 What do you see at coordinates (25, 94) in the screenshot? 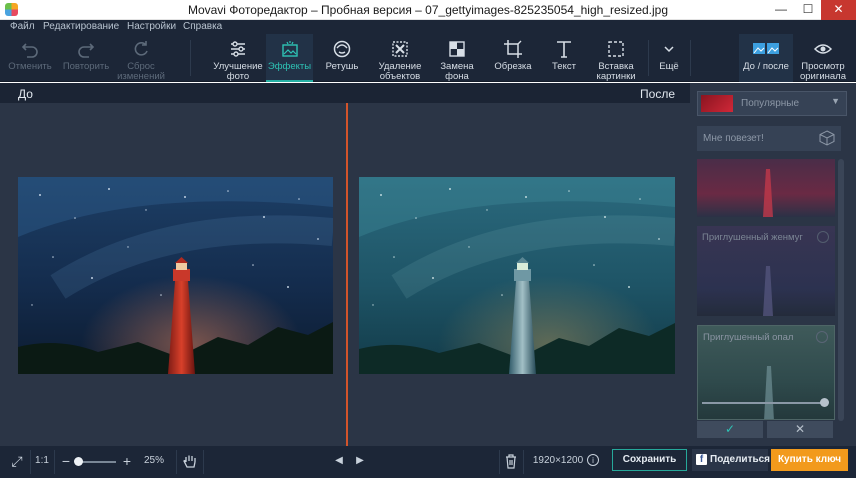
I see `before-label: До` at bounding box center [25, 94].